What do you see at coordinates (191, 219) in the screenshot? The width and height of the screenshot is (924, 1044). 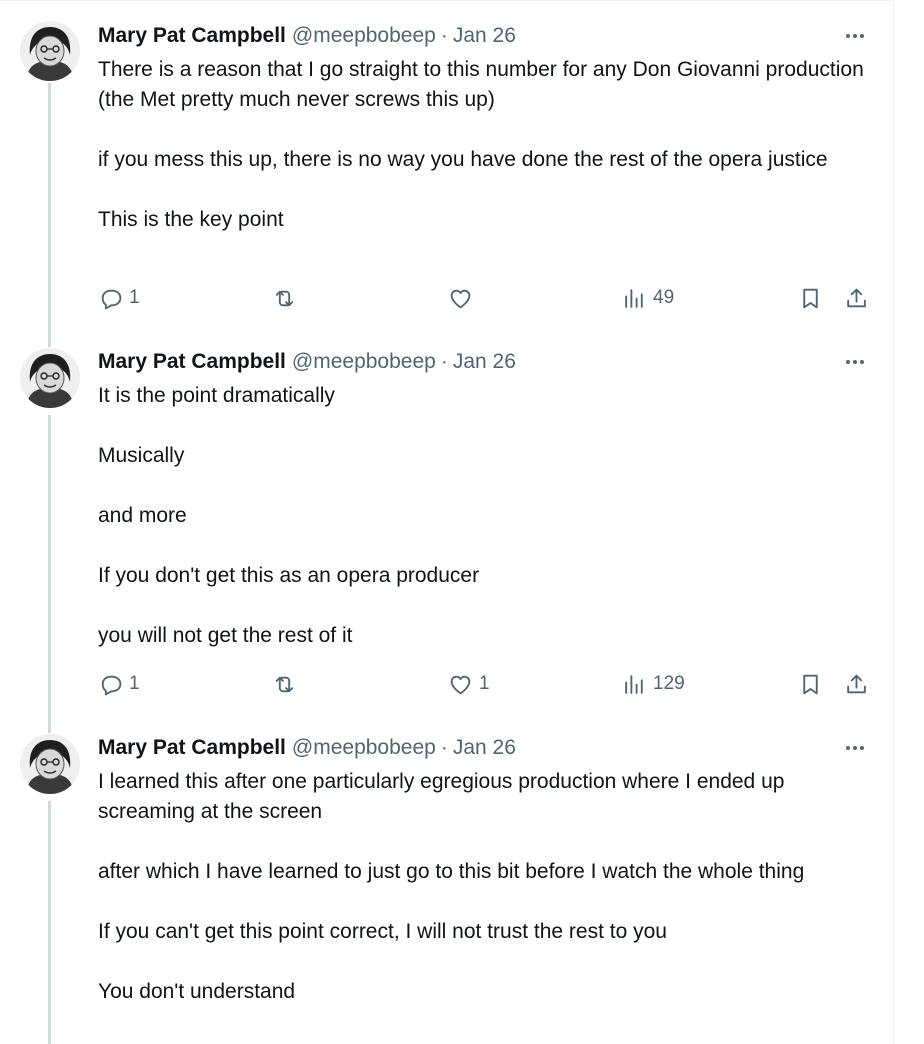 I see `tweet-paragraph: This is the key point` at bounding box center [191, 219].